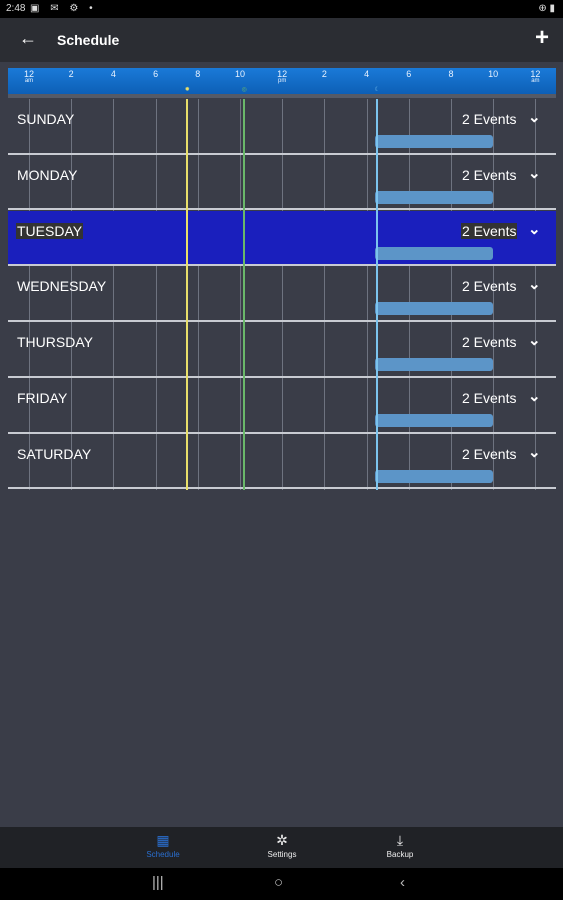  What do you see at coordinates (28, 38) in the screenshot?
I see `back-arrow-icon: ←` at bounding box center [28, 38].